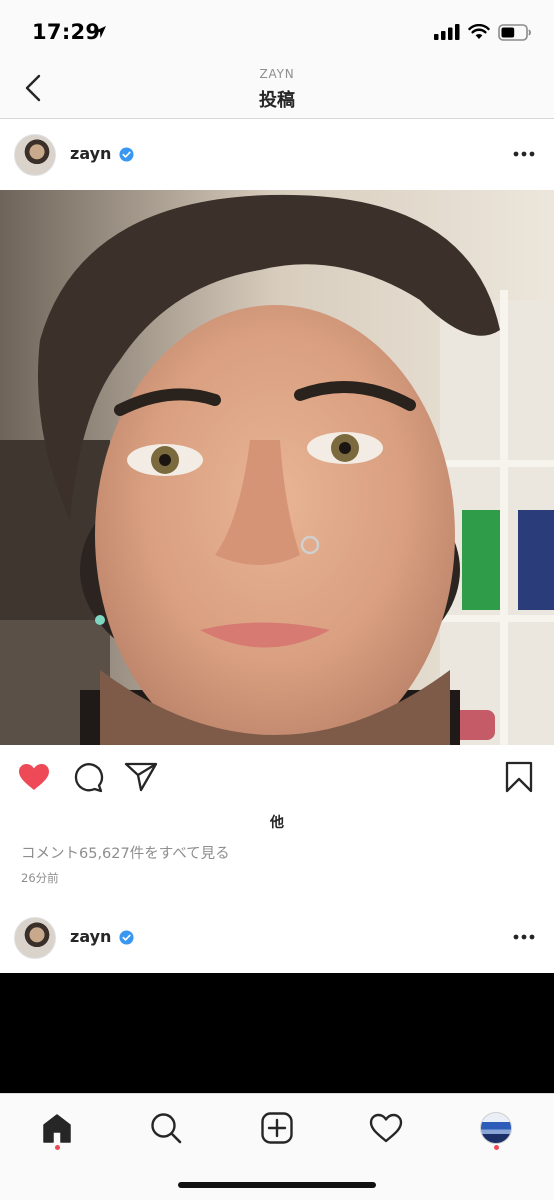 This screenshot has width=554, height=1200. What do you see at coordinates (66, 32) in the screenshot?
I see `status-time: 17:29` at bounding box center [66, 32].